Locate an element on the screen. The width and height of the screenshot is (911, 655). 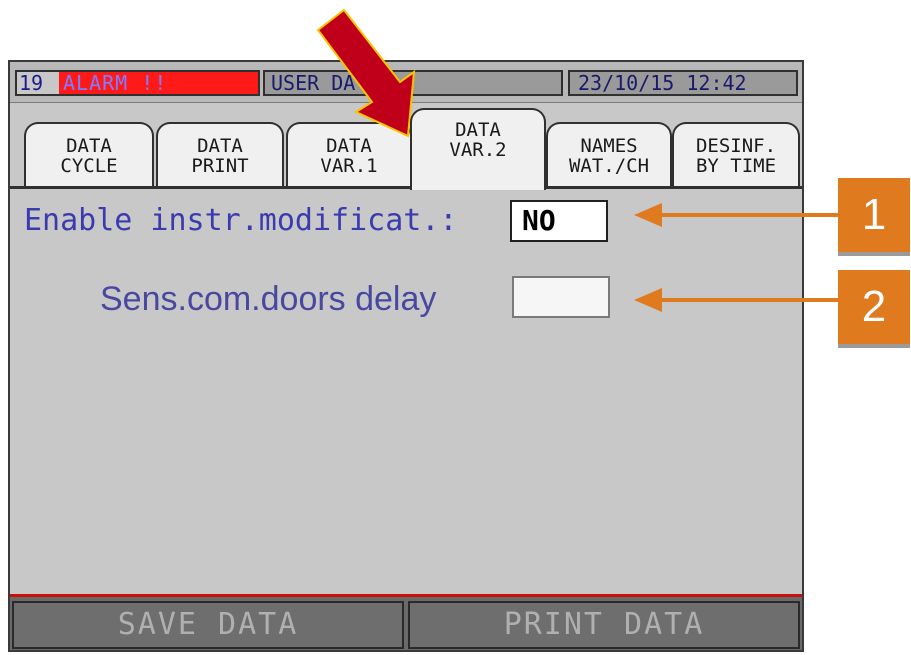
red-pointer-arrow-icon is located at coordinates (366, 73).